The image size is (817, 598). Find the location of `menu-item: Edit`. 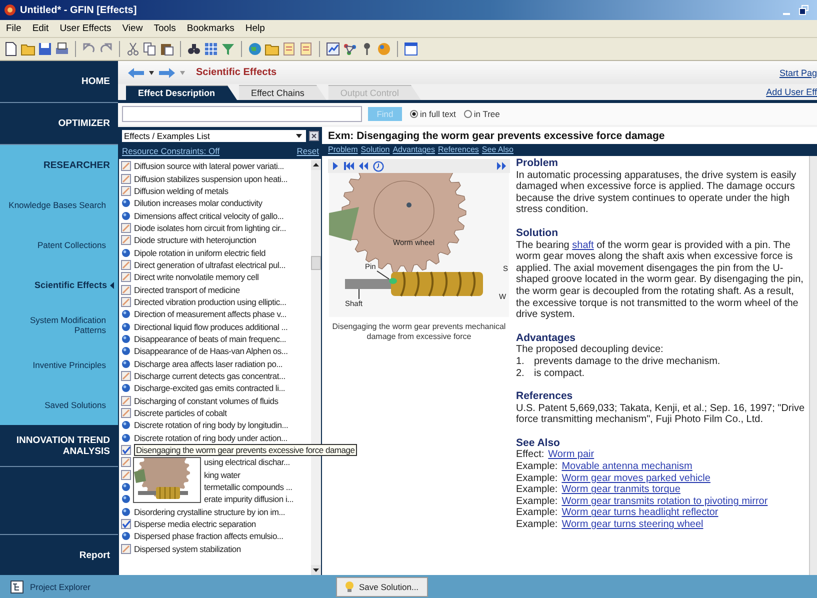

menu-item: Edit is located at coordinates (40, 28).